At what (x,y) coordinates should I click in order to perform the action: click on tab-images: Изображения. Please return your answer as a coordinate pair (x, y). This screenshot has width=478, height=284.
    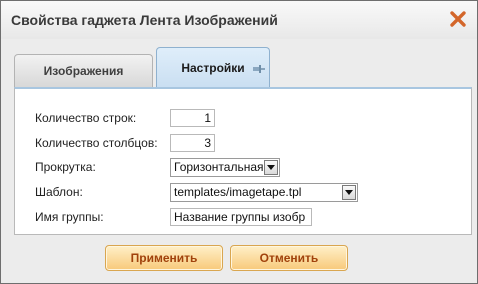
    Looking at the image, I should click on (83, 71).